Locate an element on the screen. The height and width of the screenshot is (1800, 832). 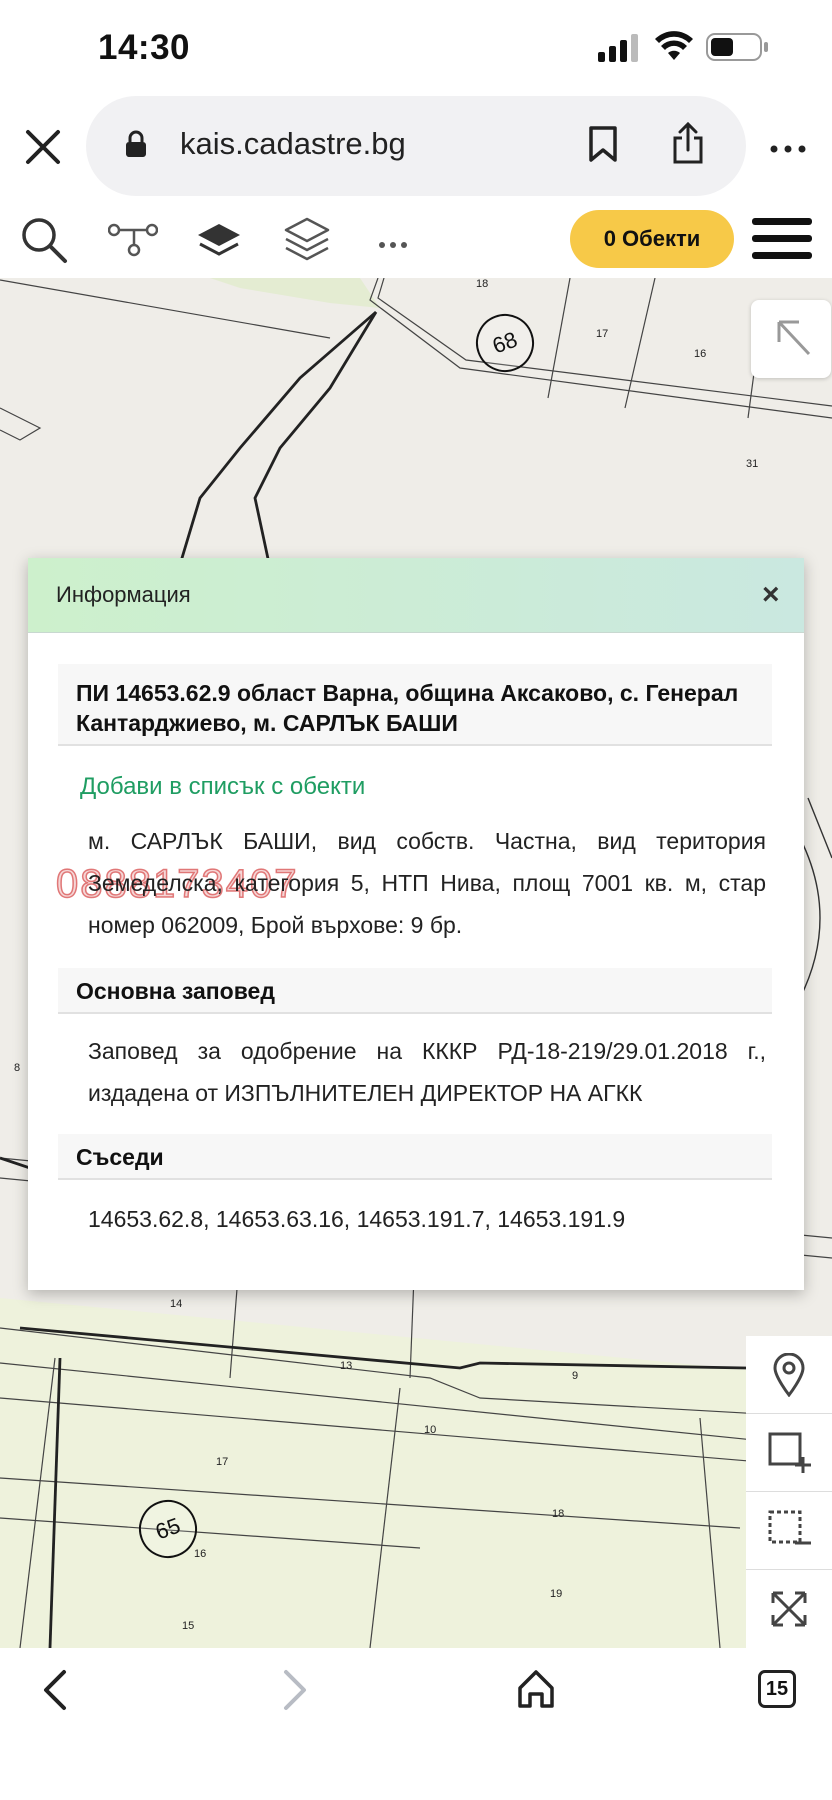
info-title: Информация is located at coordinates (123, 594).